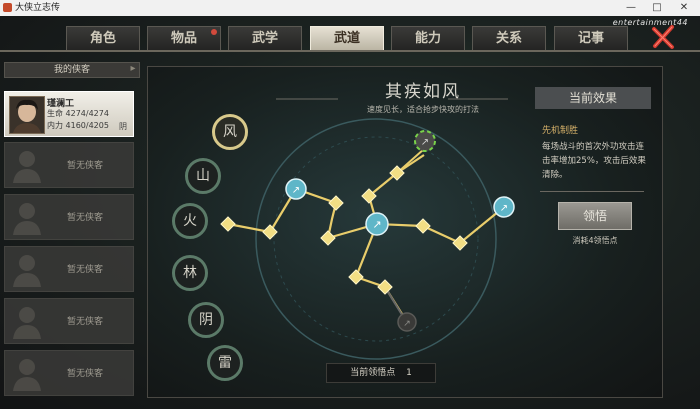  What do you see at coordinates (38, 8) in the screenshot?
I see `window-title: 大侠立志传` at bounding box center [38, 8].